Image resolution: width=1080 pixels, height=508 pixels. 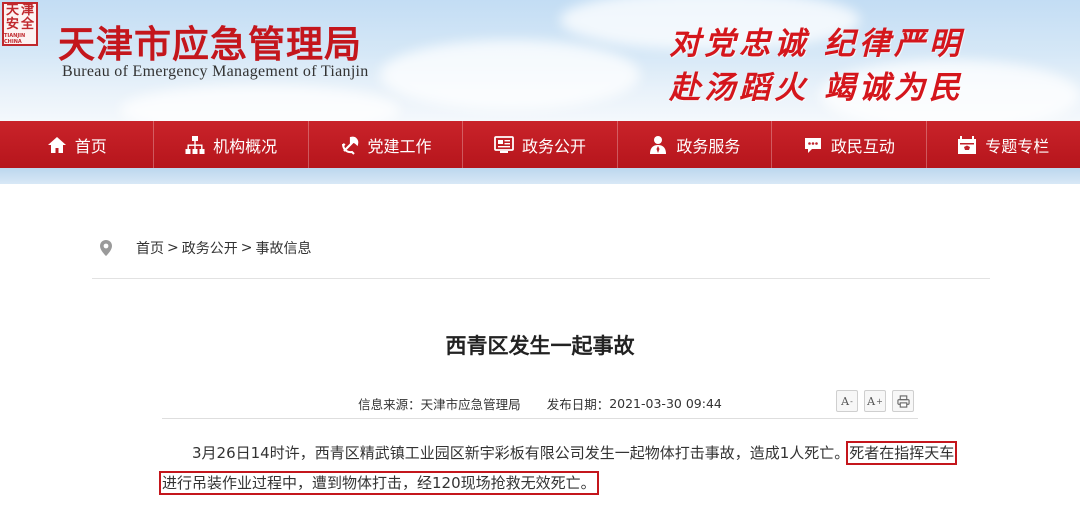 What do you see at coordinates (504, 145) in the screenshot?
I see `gov-open-icon` at bounding box center [504, 145].